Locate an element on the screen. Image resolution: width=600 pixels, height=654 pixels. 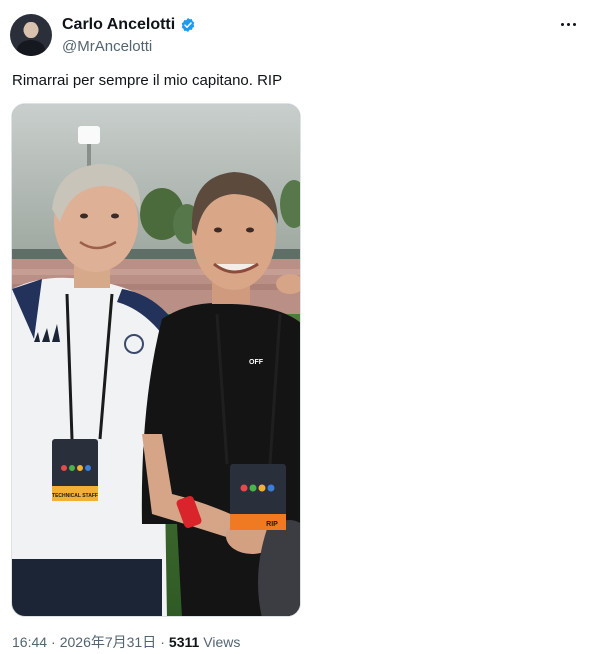
avatar-shoulders is located at coordinates (31, 48).